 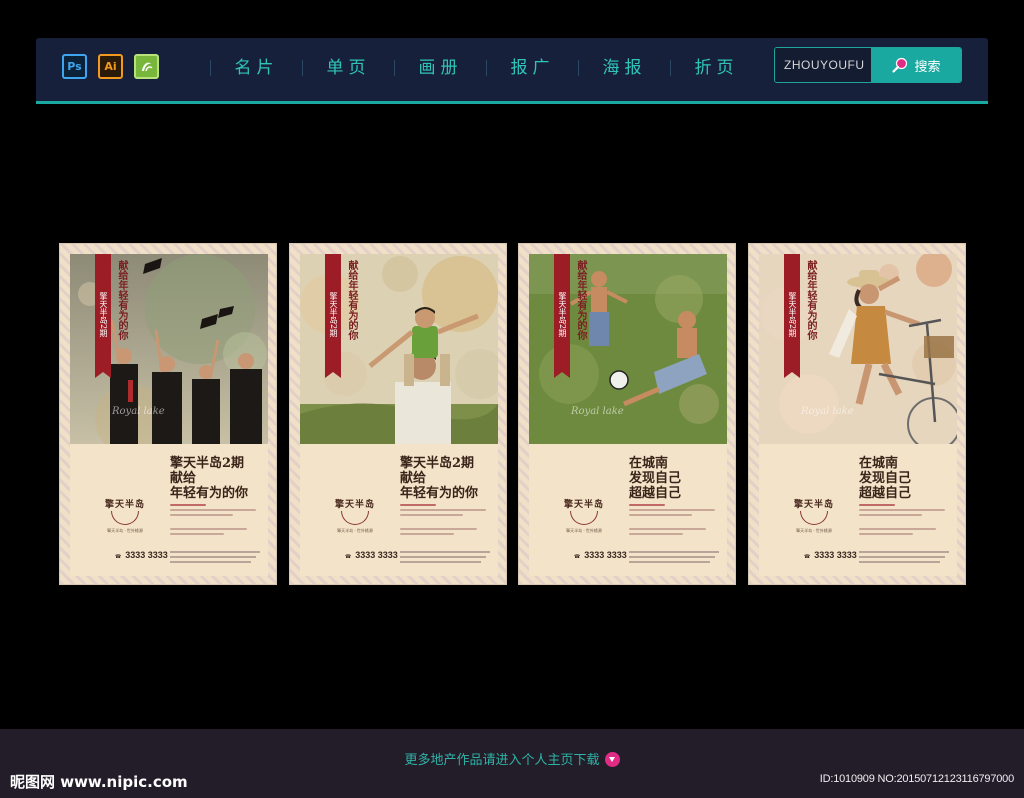 What do you see at coordinates (900, 65) in the screenshot?
I see `search-icon` at bounding box center [900, 65].